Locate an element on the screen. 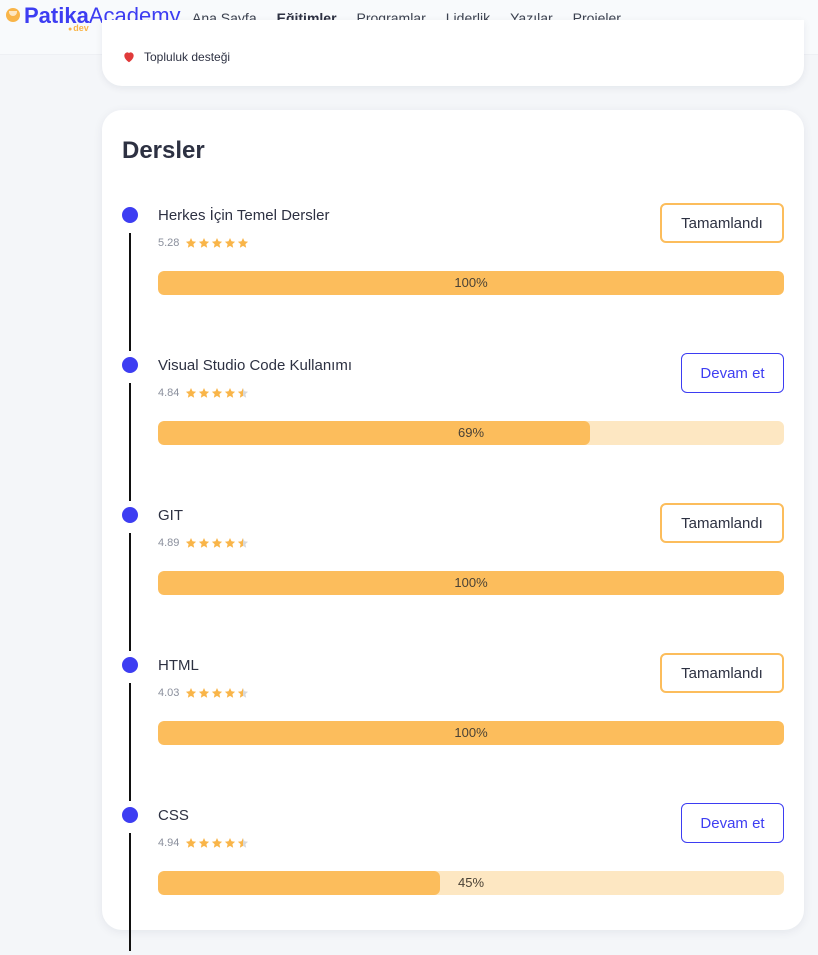 Image resolution: width=818 pixels, height=955 pixels. course-title: HTML is located at coordinates (178, 665).